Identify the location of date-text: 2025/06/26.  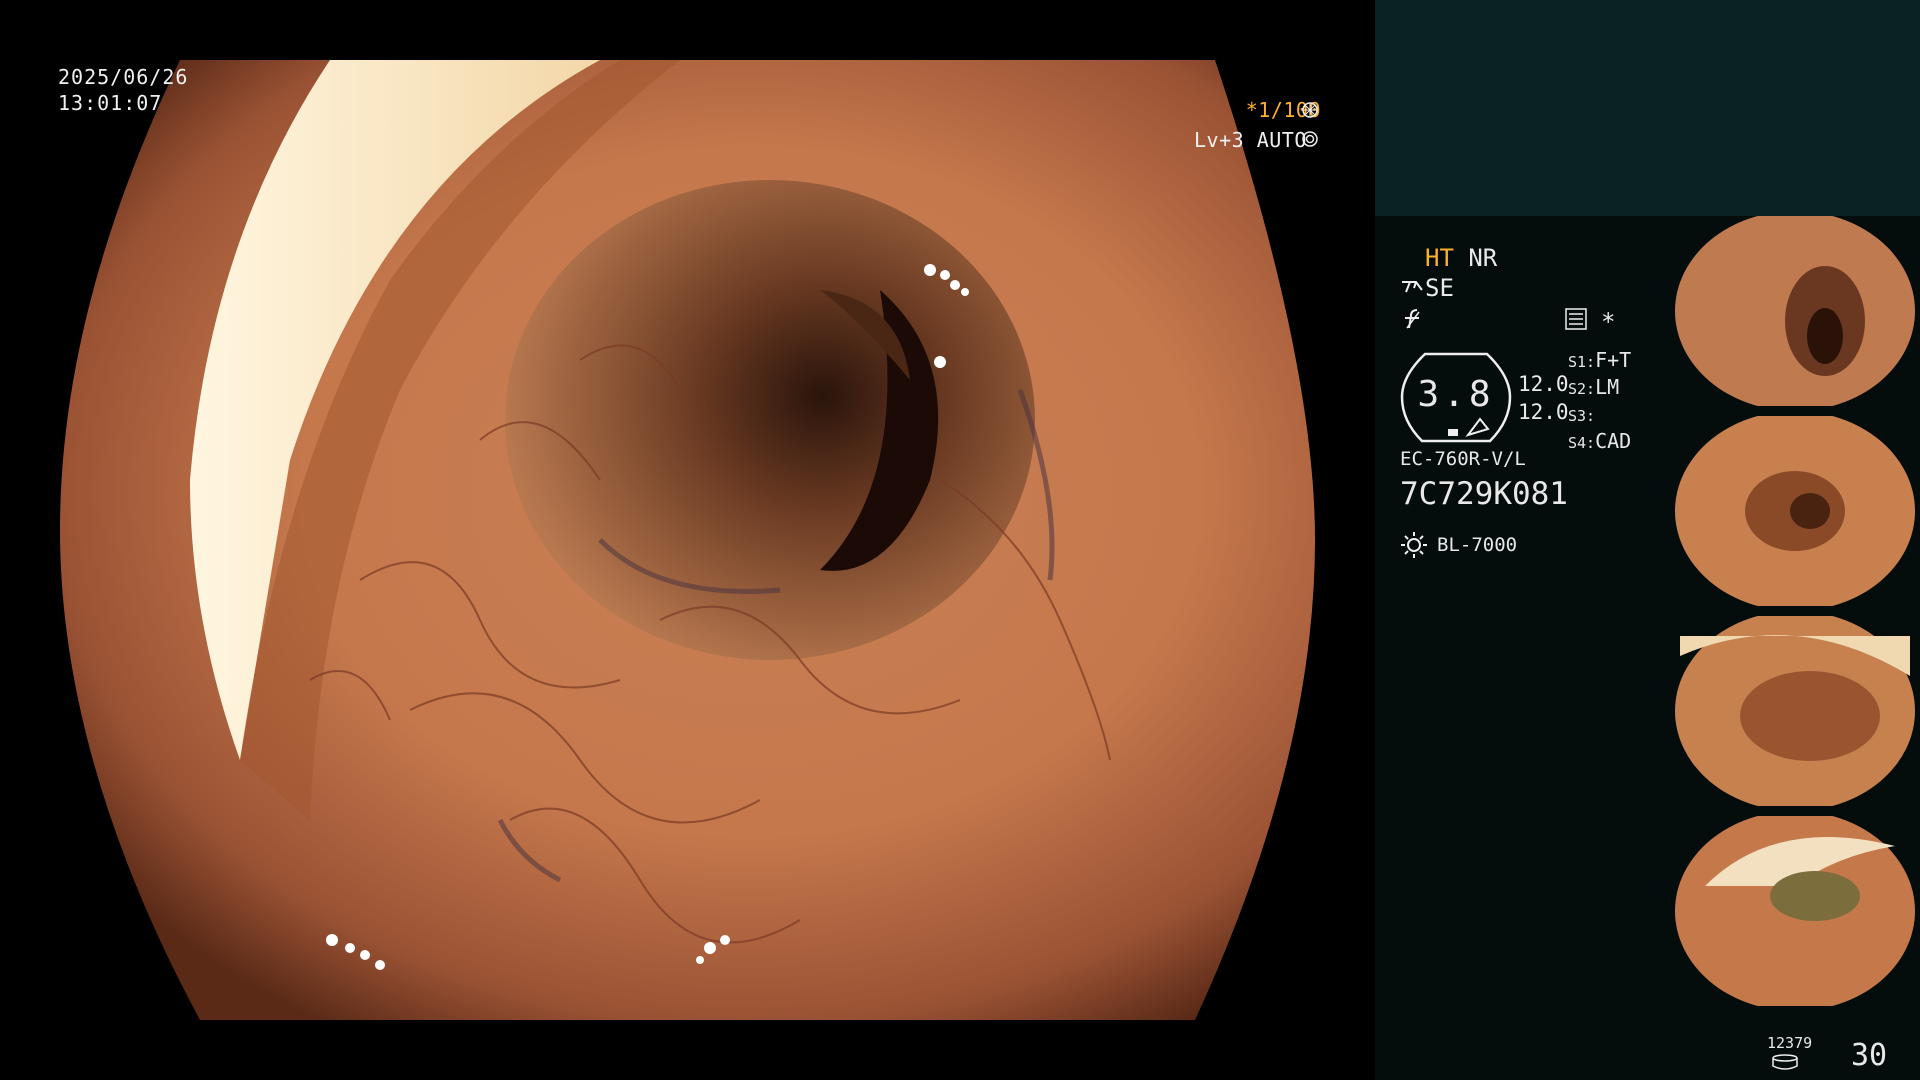
(123, 77).